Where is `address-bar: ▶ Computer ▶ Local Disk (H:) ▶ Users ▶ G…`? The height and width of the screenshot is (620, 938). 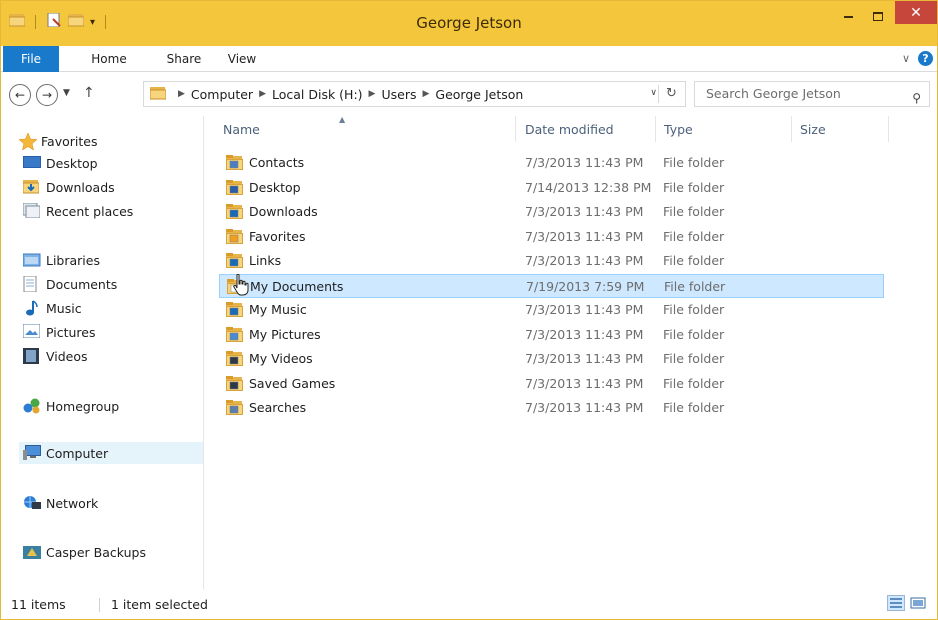 address-bar: ▶ Computer ▶ Local Disk (H:) ▶ Users ▶ G… is located at coordinates (414, 94).